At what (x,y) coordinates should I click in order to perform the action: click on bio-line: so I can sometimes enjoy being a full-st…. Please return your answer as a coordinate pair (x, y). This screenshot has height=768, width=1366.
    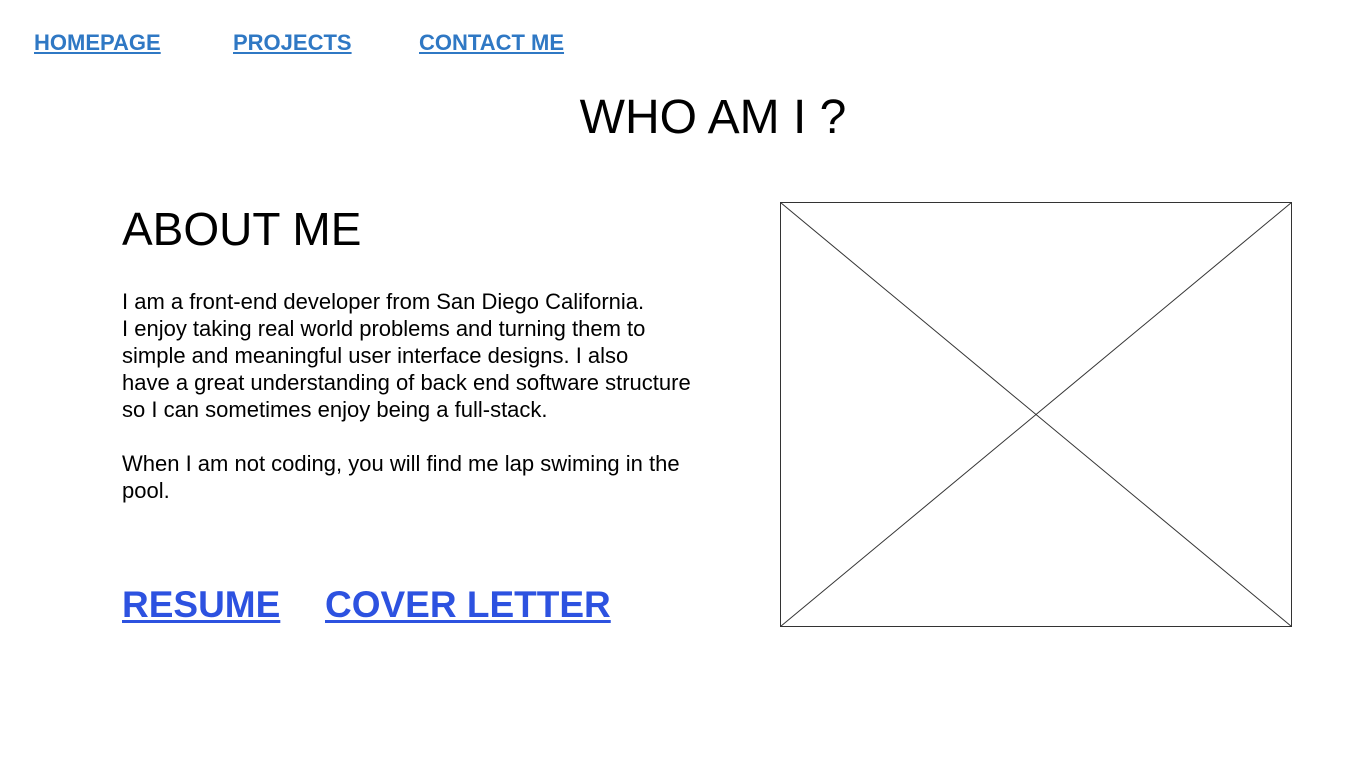
    Looking at the image, I should click on (335, 409).